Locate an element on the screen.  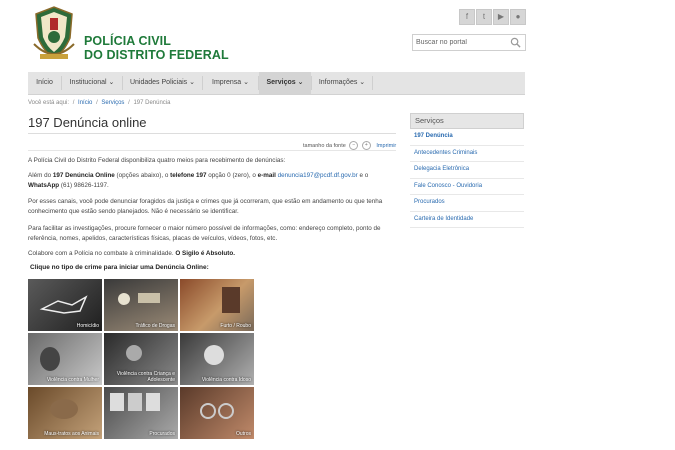
breadcrumb-prefix: Você está aqui: is located at coordinates (49, 103).